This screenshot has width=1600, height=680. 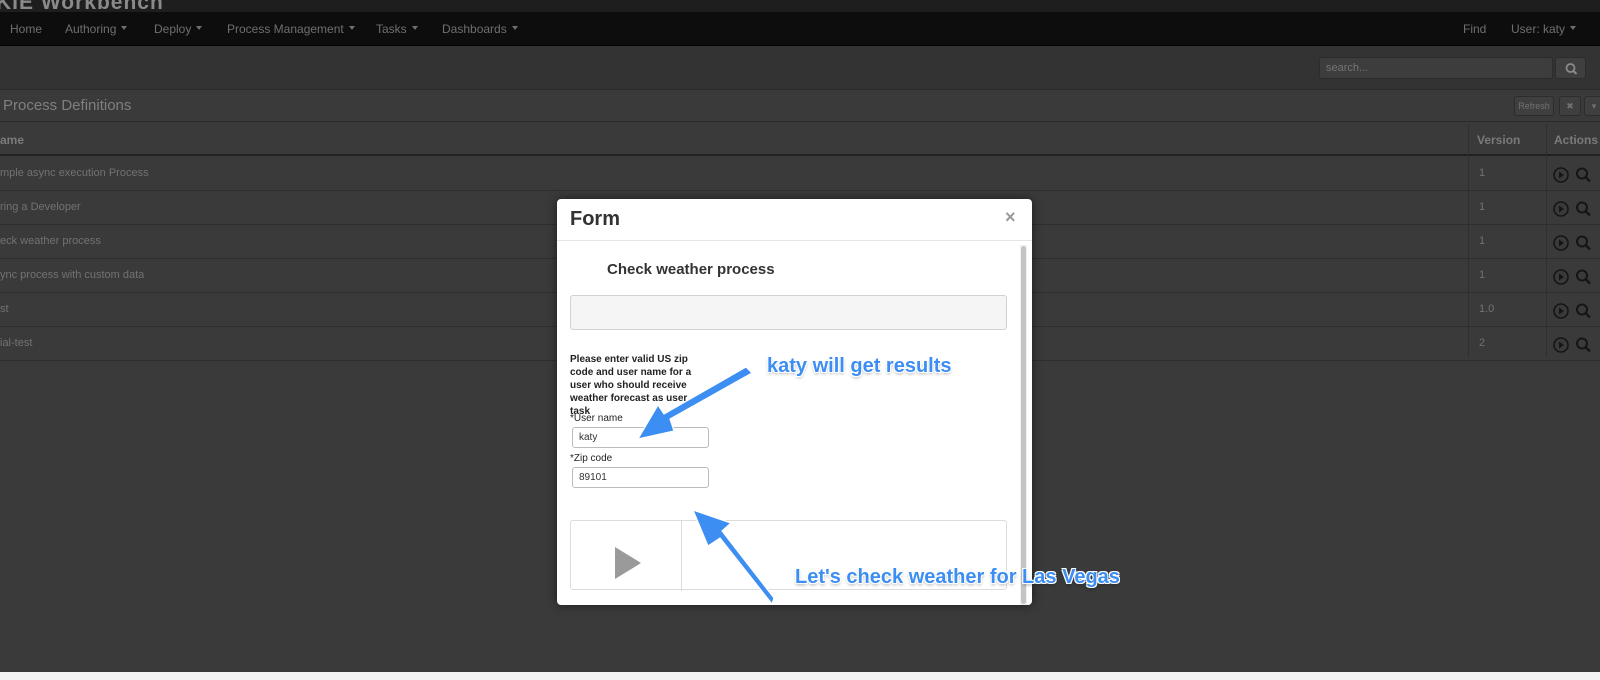 I want to click on nav-label: Authoring, so click(x=91, y=29).